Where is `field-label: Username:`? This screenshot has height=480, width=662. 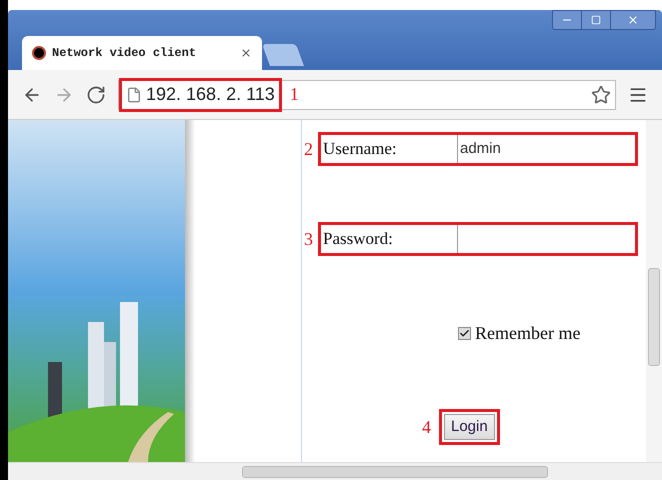 field-label: Username: is located at coordinates (360, 149).